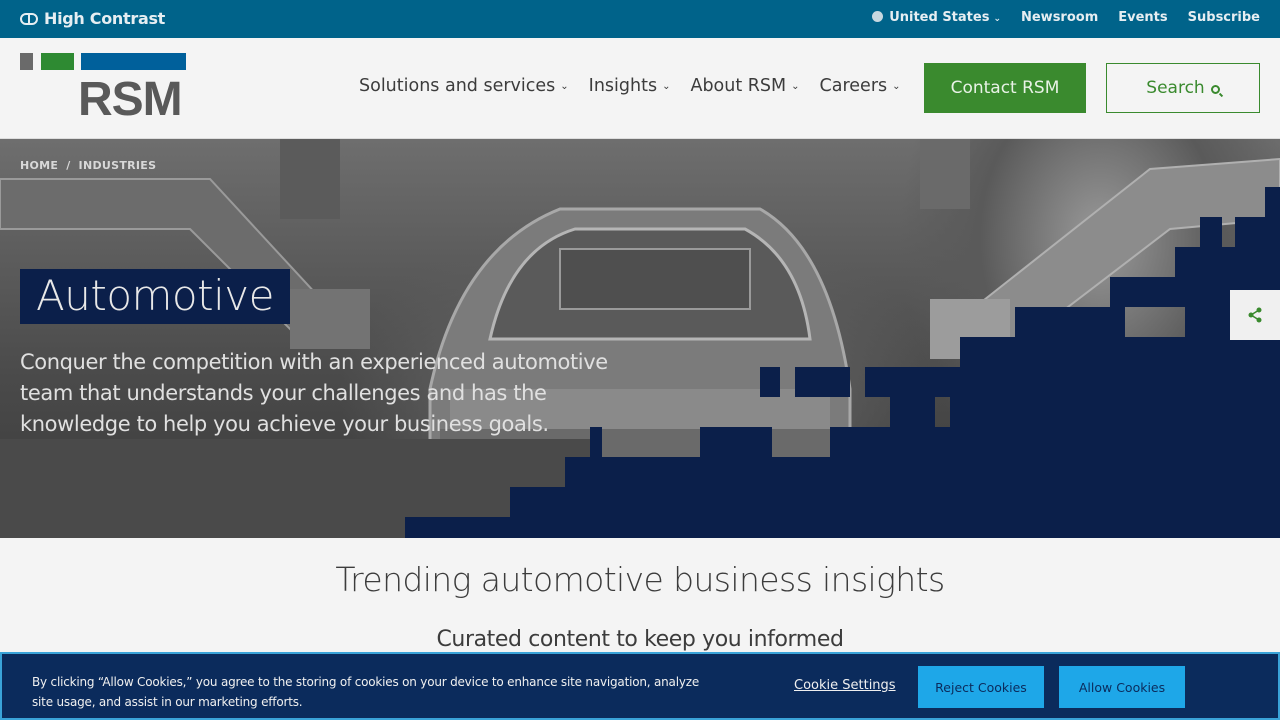  I want to click on contact-rsm-button: Contact RSM, so click(1005, 88).